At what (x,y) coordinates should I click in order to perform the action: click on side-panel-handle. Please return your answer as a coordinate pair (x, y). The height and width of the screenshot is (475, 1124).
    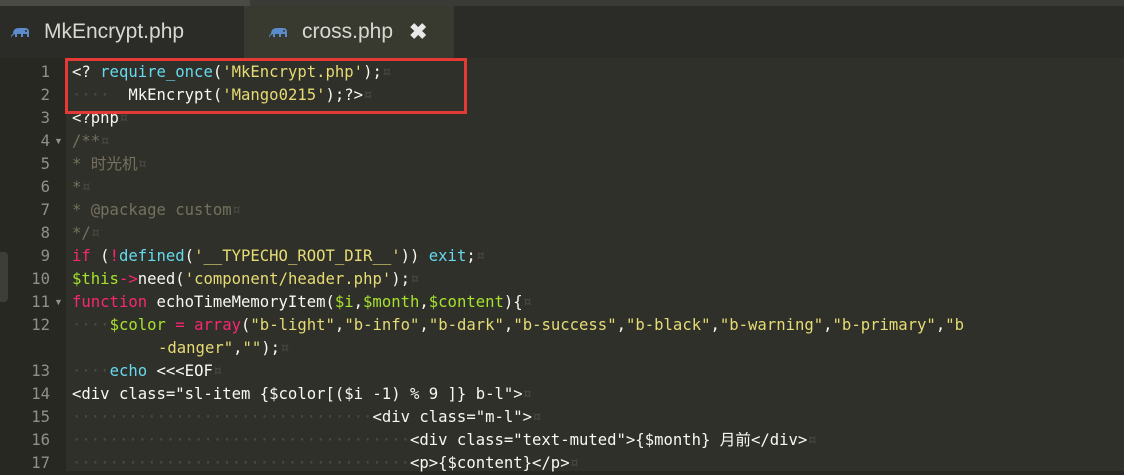
    Looking at the image, I should click on (4, 277).